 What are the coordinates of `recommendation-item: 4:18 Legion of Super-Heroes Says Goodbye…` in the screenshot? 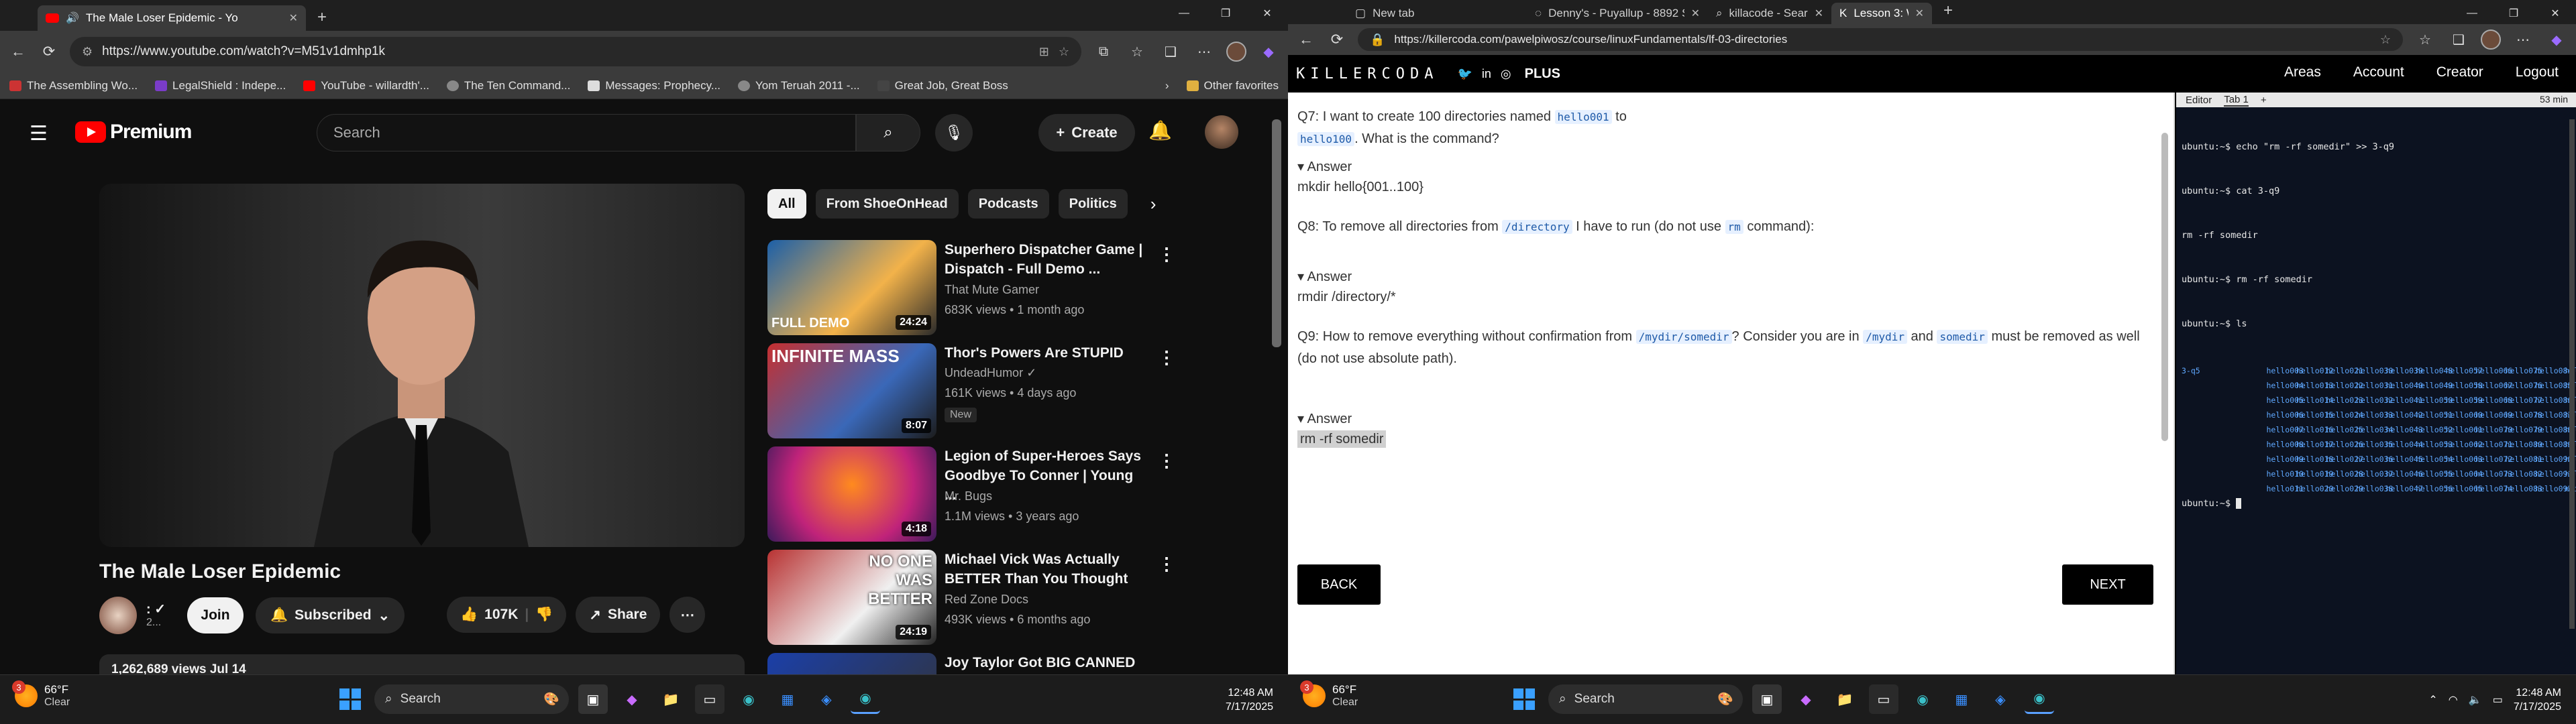 It's located at (985, 498).